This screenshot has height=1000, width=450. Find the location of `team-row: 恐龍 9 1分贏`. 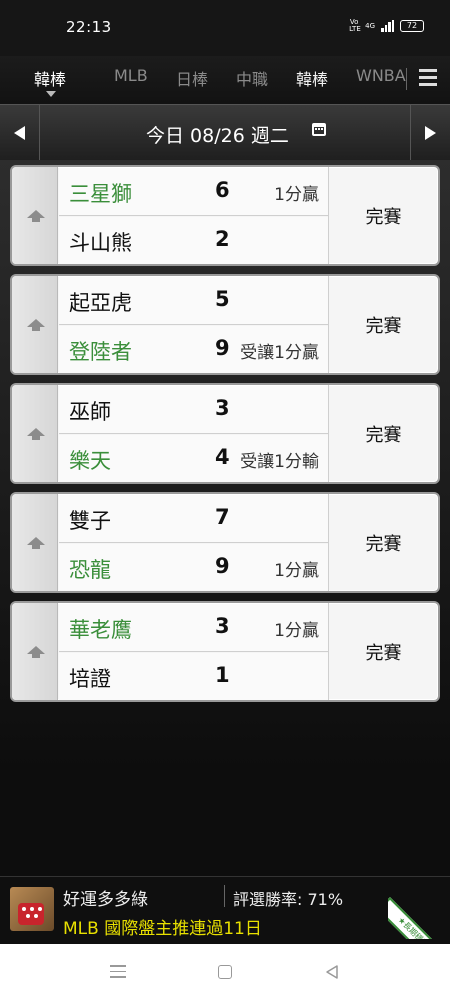

team-row: 恐龍 9 1分贏 is located at coordinates (193, 567).